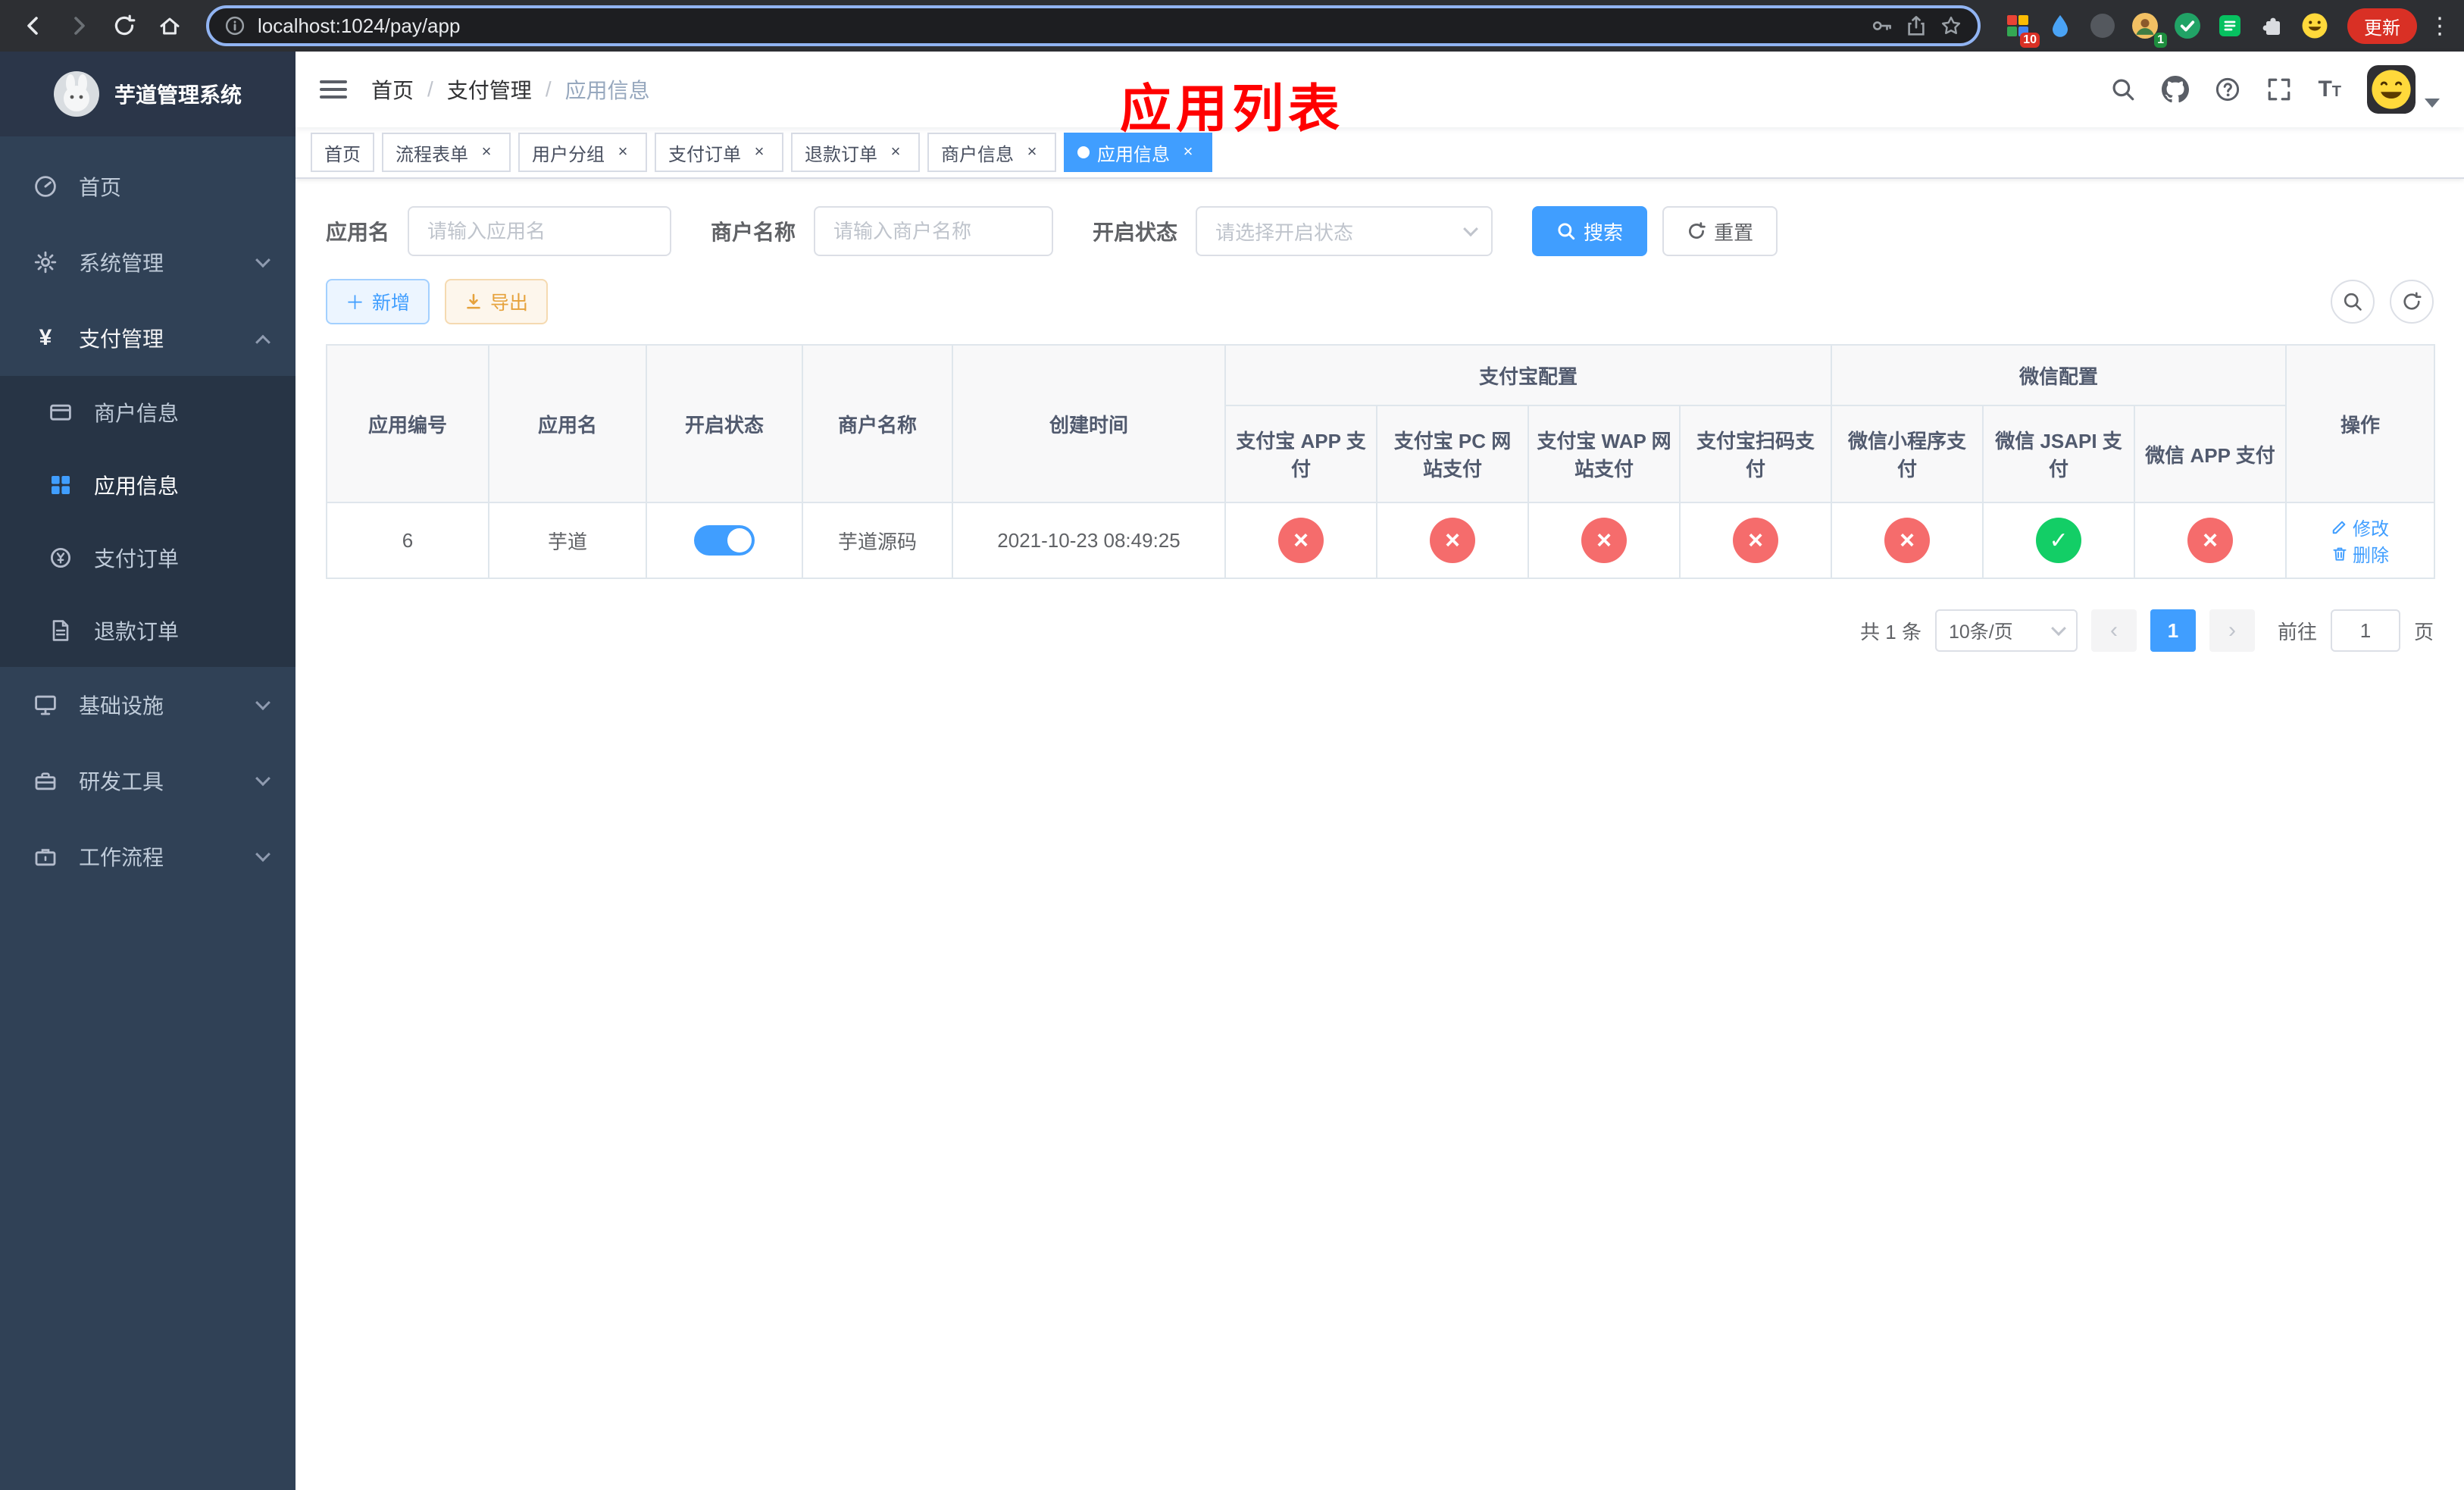  What do you see at coordinates (1344, 231) in the screenshot?
I see `status-select: 请选择开启状态` at bounding box center [1344, 231].